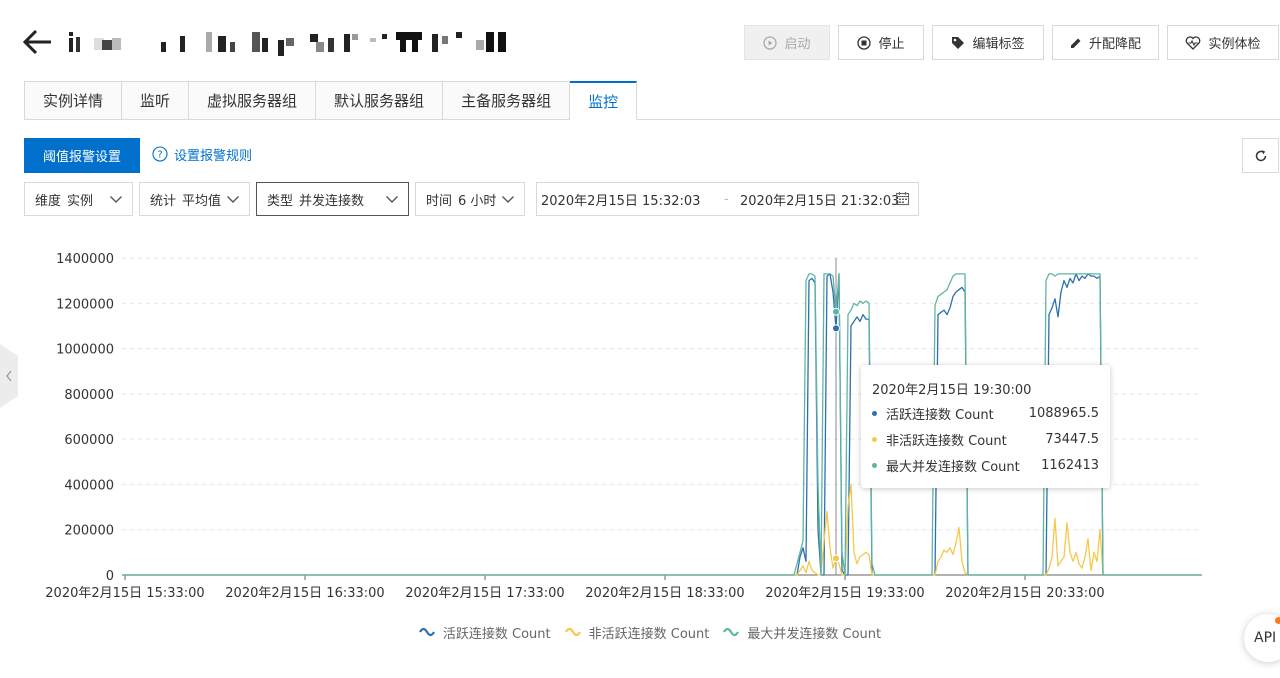  I want to click on edit-tags-button: 编辑标签, so click(988, 42).